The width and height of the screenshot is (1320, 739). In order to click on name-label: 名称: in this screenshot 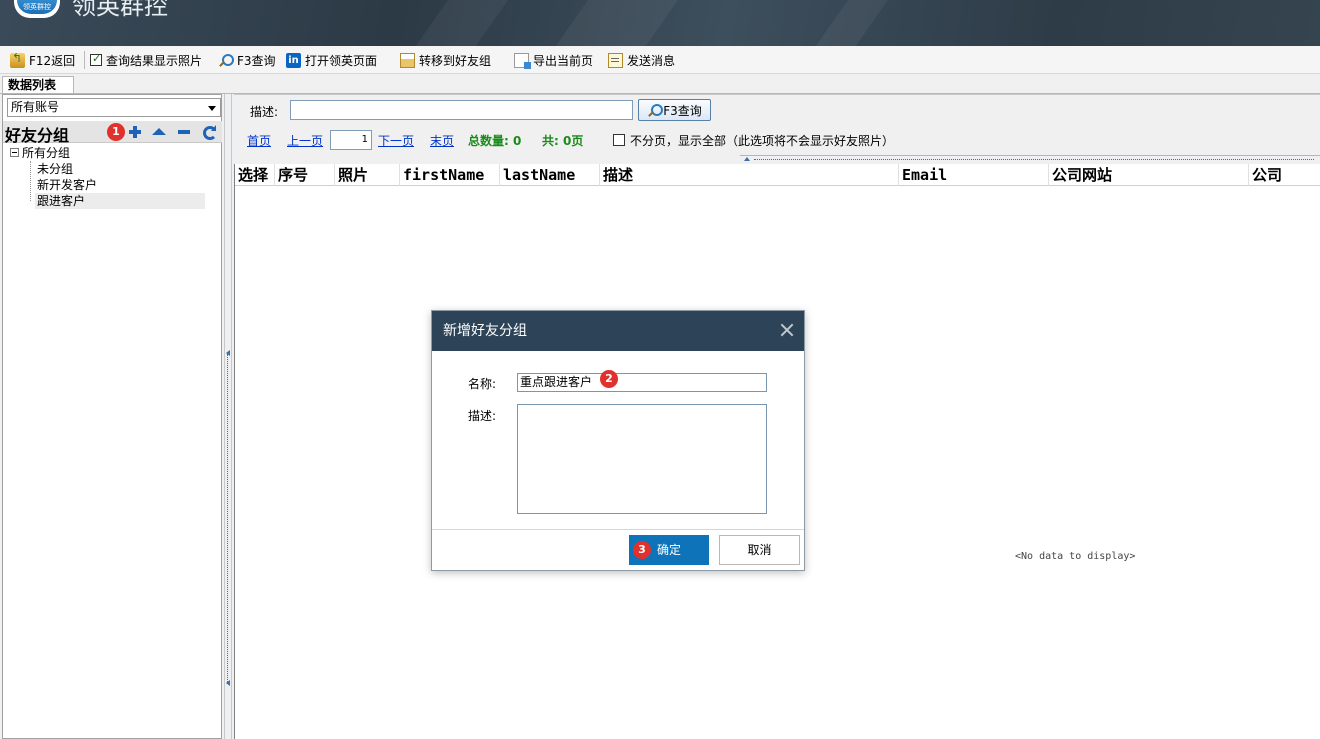, I will do `click(482, 384)`.